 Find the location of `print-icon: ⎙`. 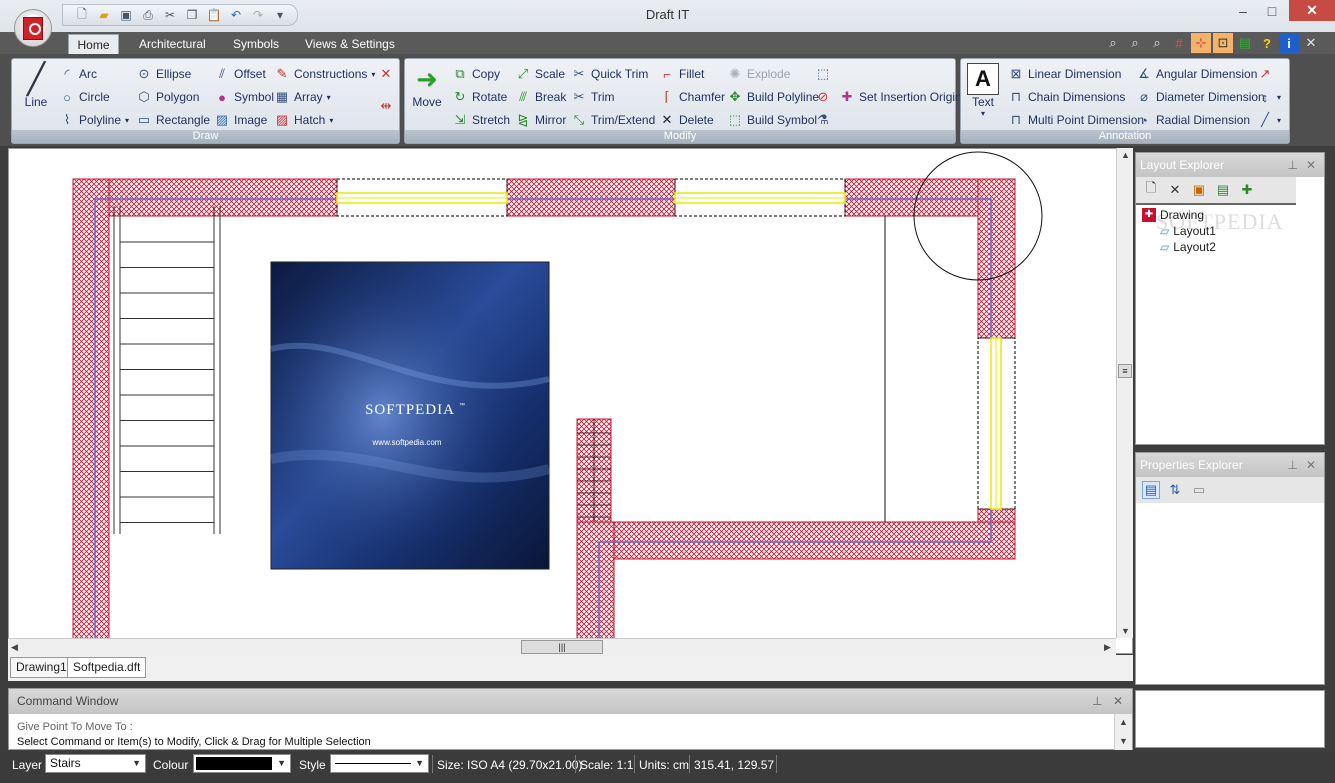

print-icon: ⎙ is located at coordinates (148, 15).